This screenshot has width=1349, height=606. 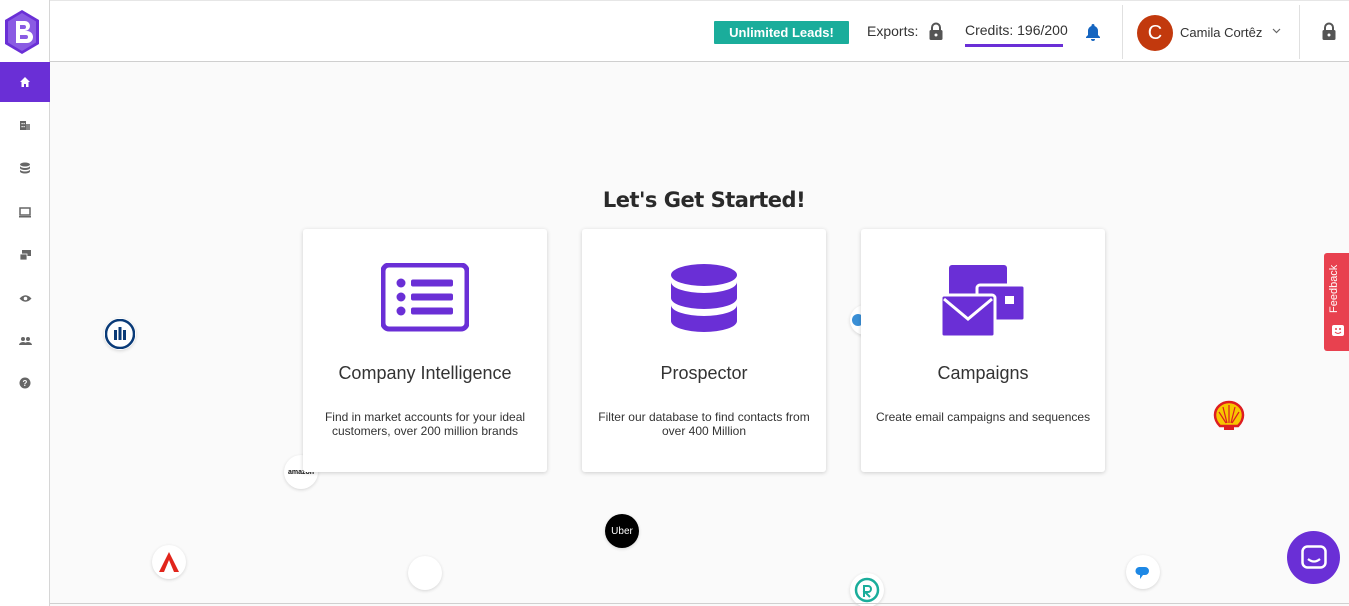 I want to click on sidebar-item-team, so click(x=25, y=341).